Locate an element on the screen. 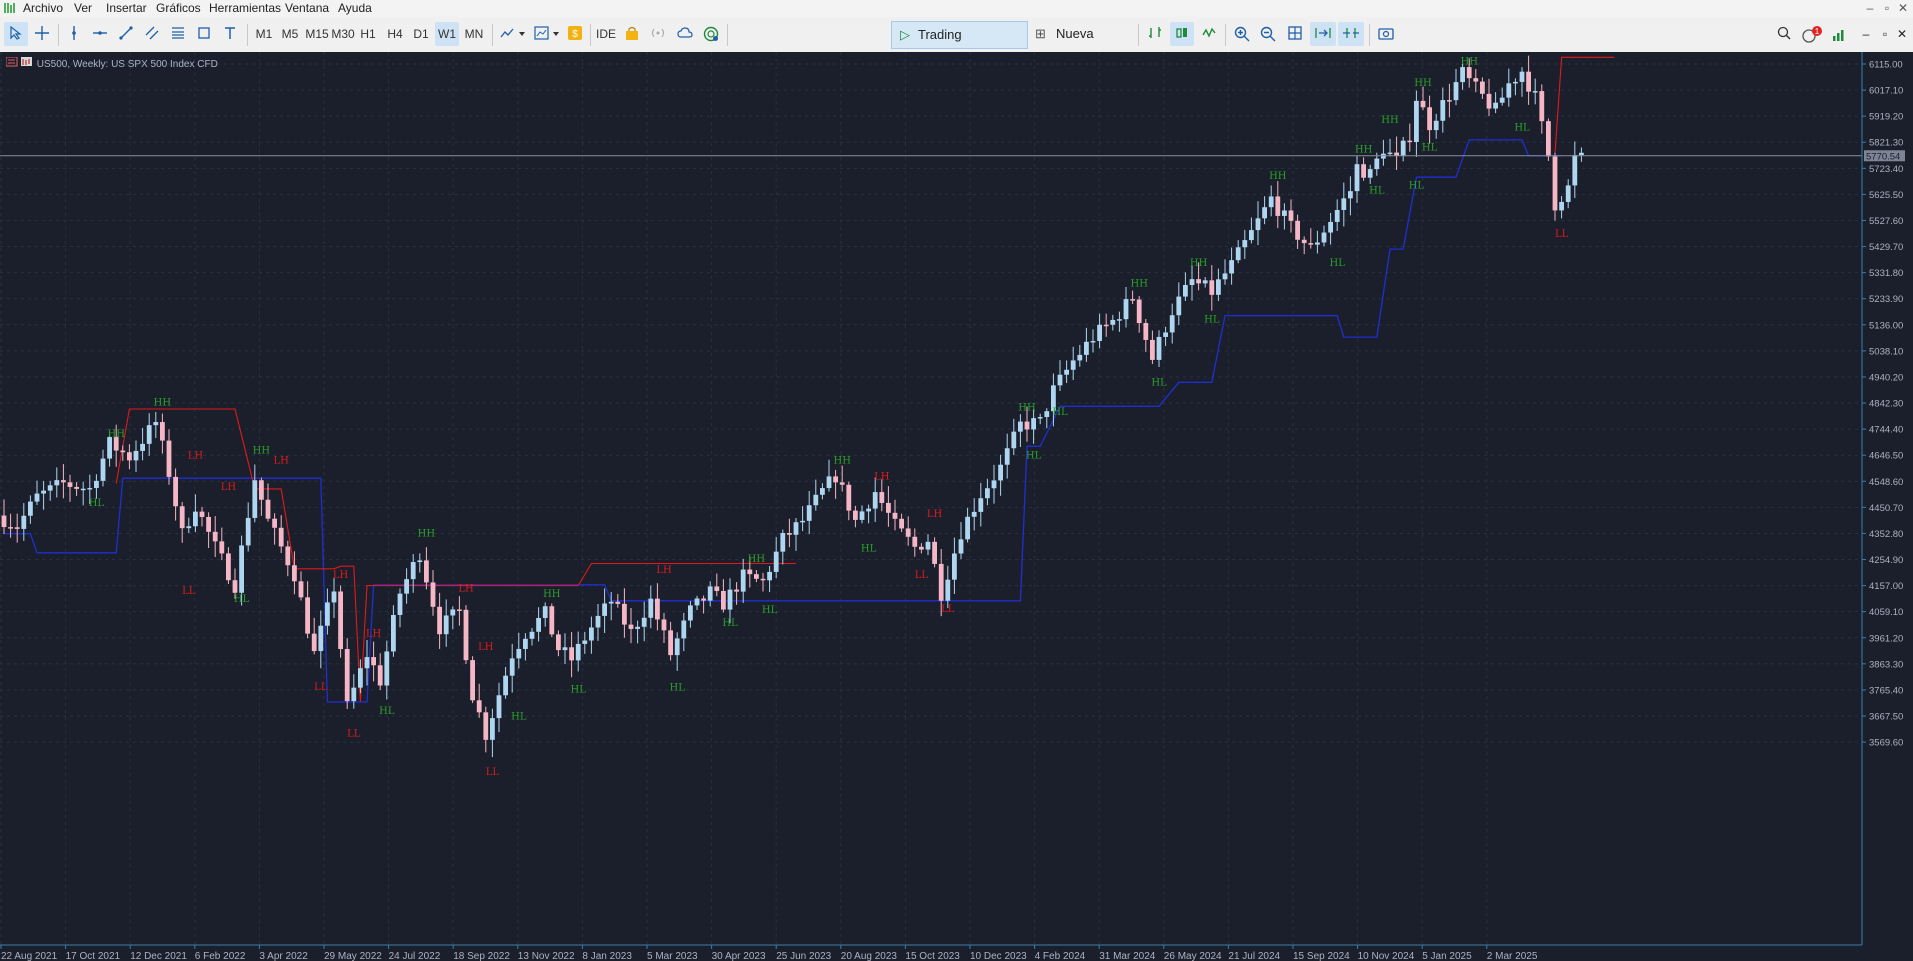 The height and width of the screenshot is (961, 1913). vertical-line-tool-icon is located at coordinates (74, 34).